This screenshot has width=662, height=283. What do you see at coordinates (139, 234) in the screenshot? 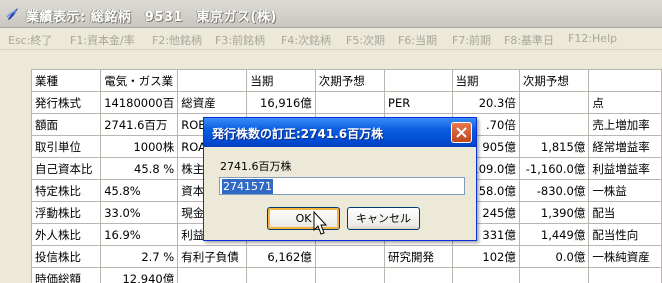
I see `table-cell: 16.9%` at bounding box center [139, 234].